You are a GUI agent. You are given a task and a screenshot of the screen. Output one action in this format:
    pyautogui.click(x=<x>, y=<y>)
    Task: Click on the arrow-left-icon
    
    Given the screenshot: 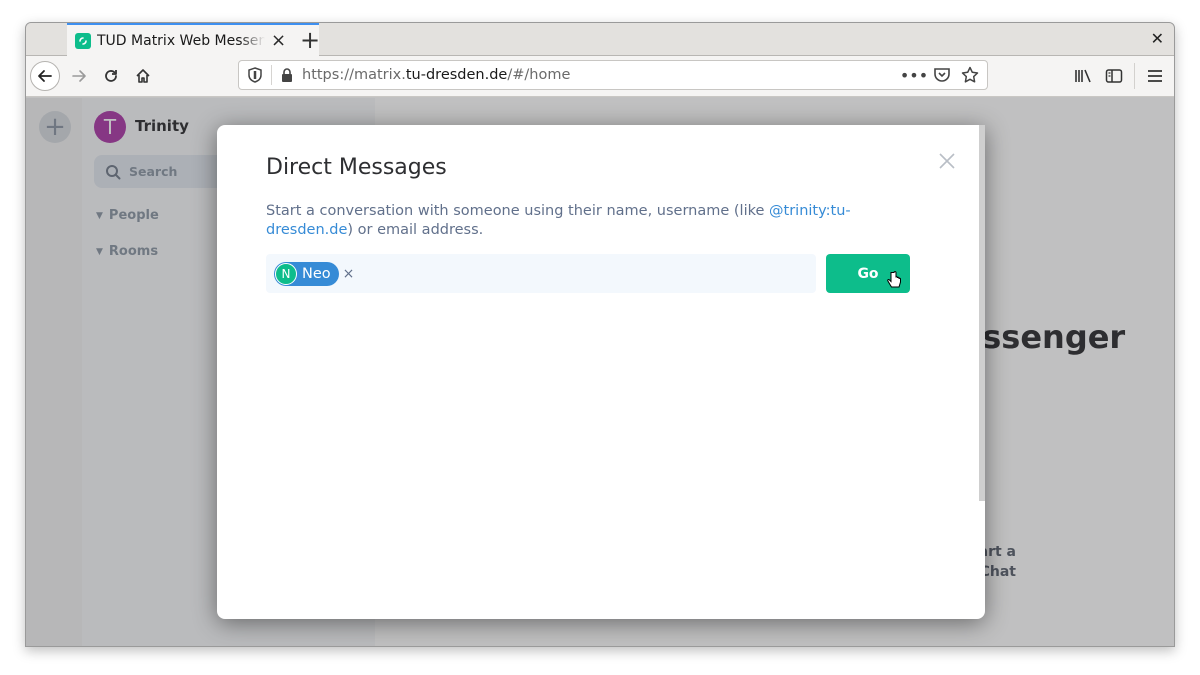 What is the action you would take?
    pyautogui.click(x=45, y=76)
    